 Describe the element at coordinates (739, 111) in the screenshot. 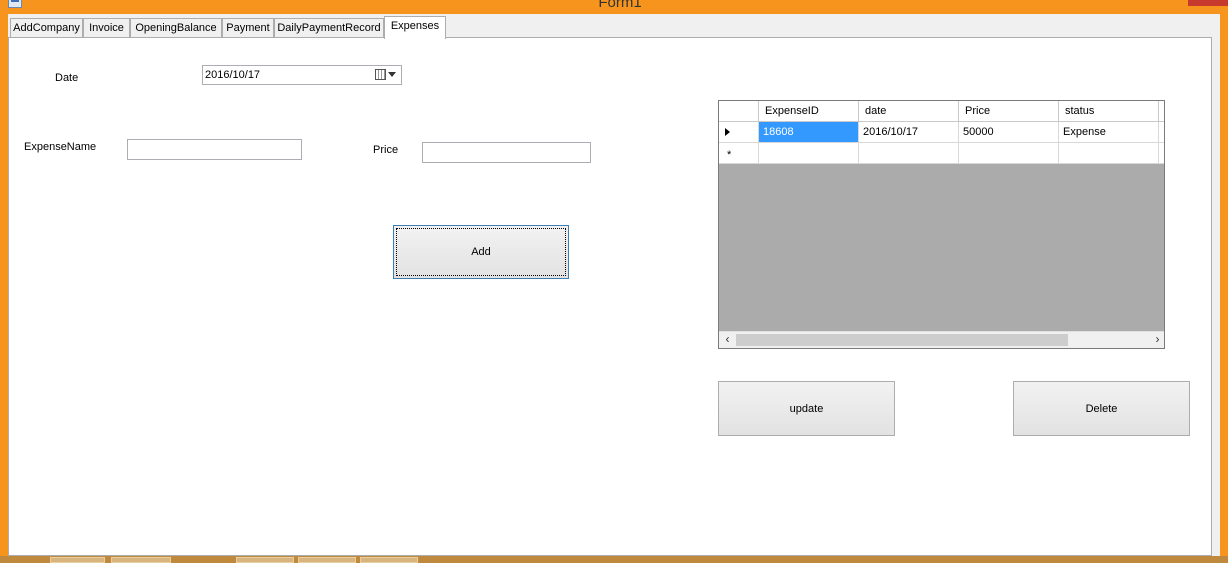

I see `grid-corner-header` at that location.